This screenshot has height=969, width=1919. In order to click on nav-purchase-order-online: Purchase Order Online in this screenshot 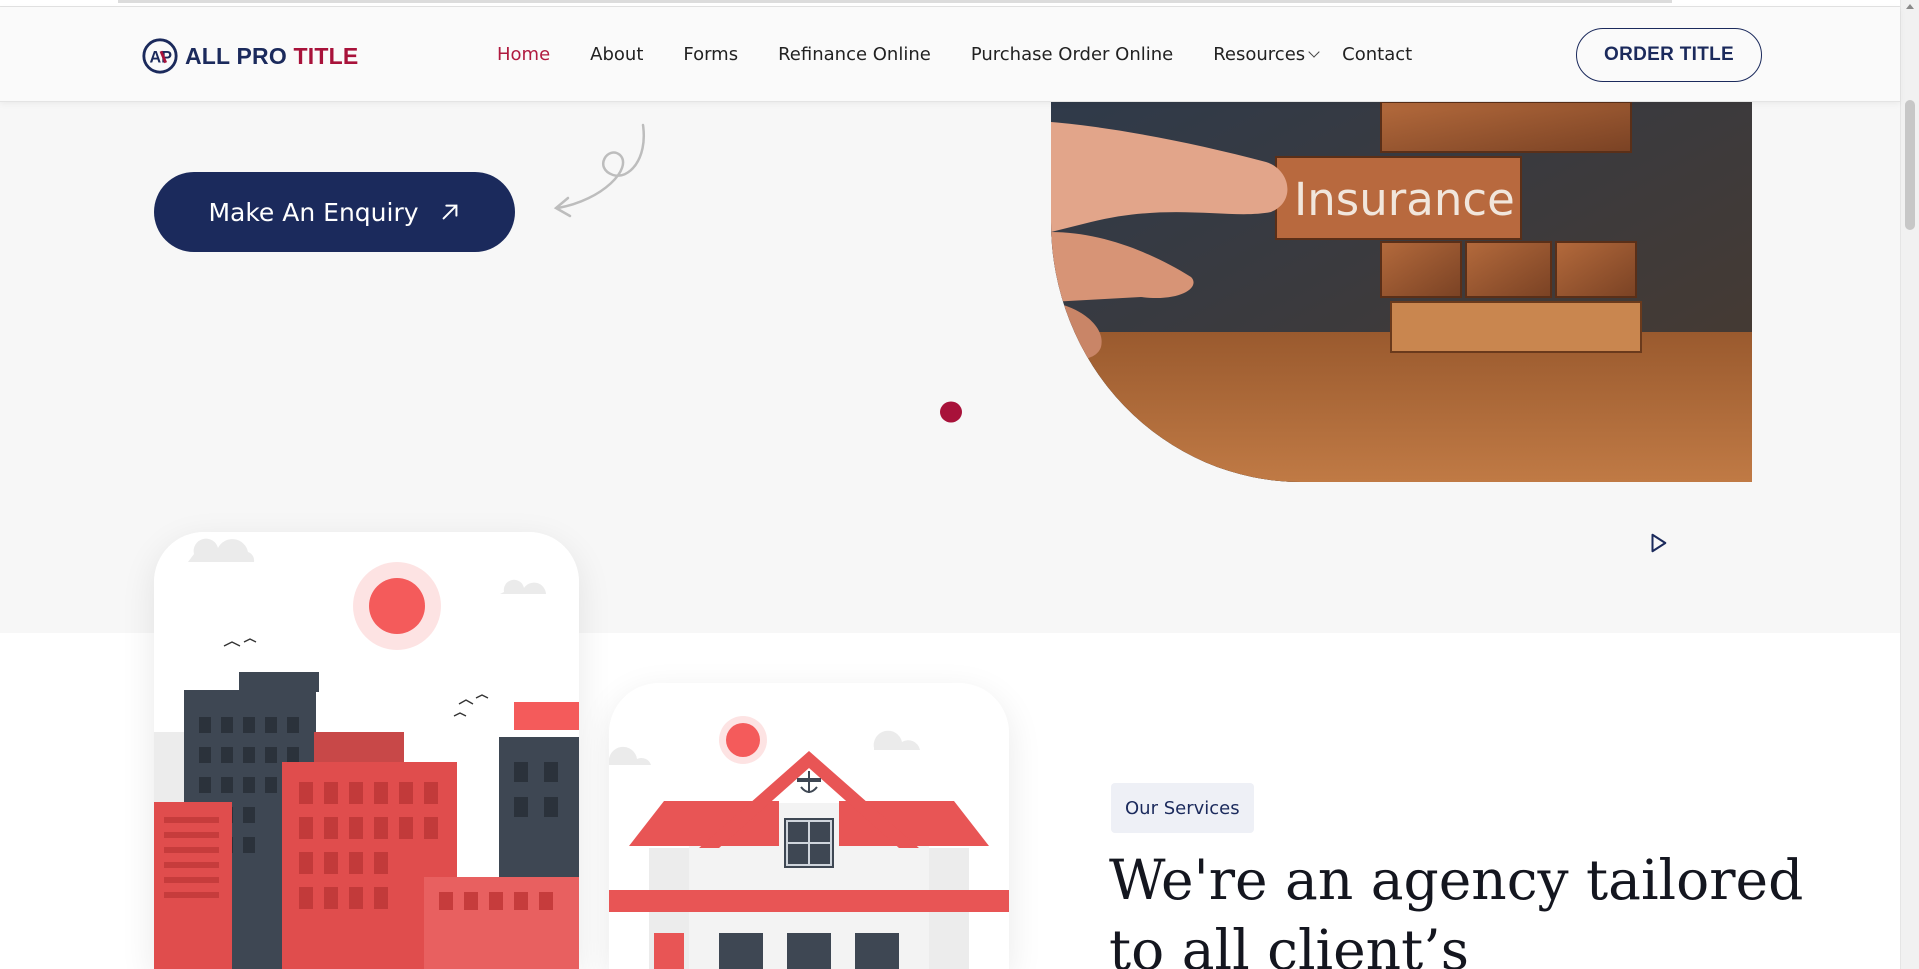, I will do `click(1072, 54)`.